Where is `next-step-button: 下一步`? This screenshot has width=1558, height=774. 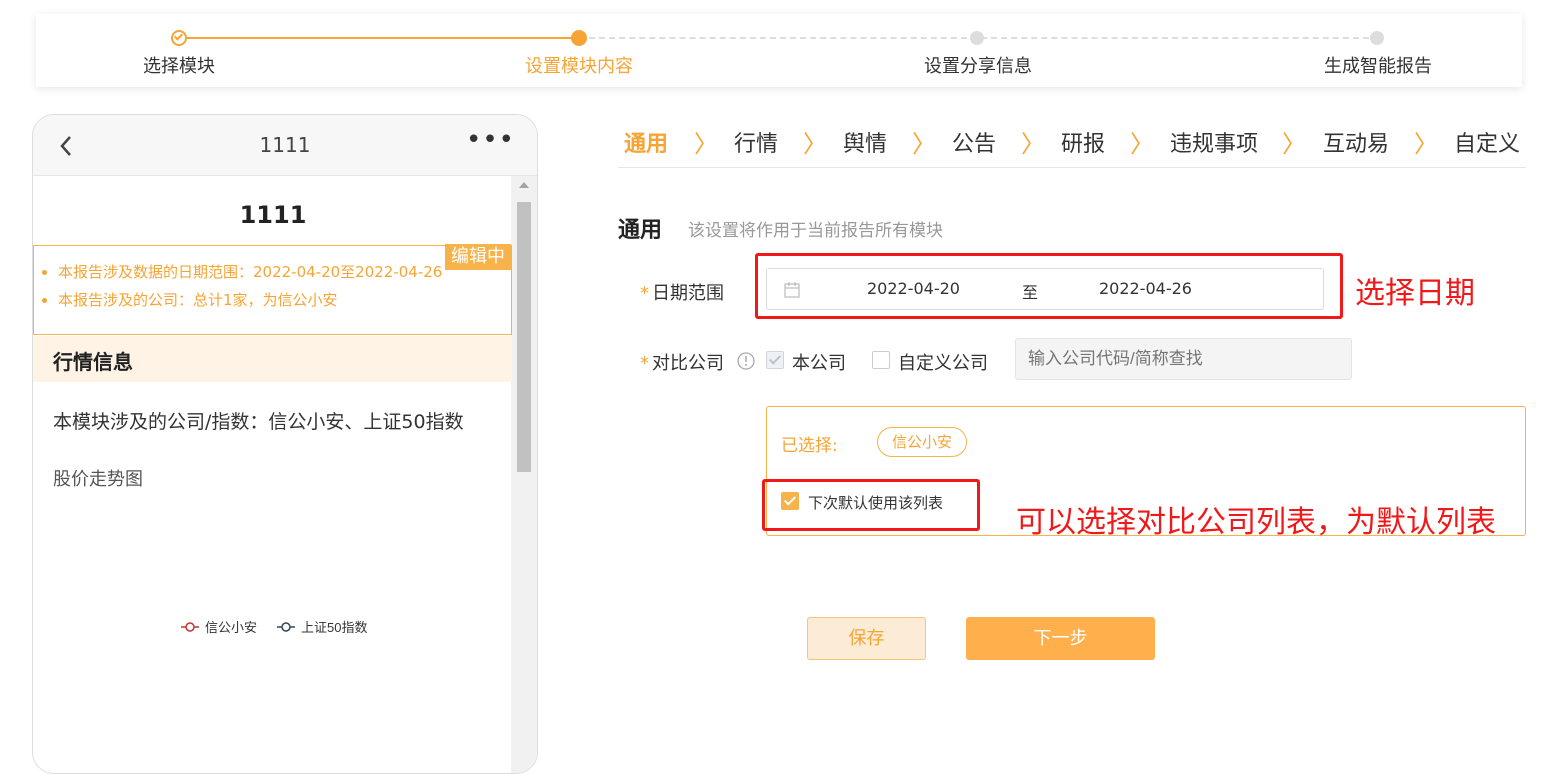 next-step-button: 下一步 is located at coordinates (1060, 638).